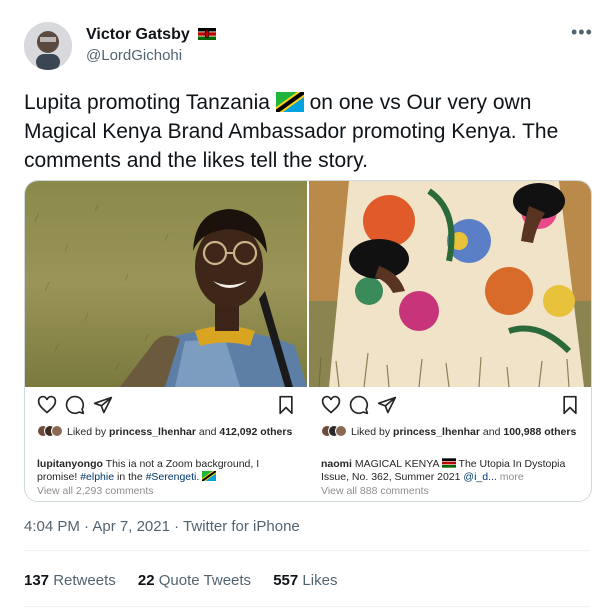  I want to click on post-actions-left, so click(167, 405).